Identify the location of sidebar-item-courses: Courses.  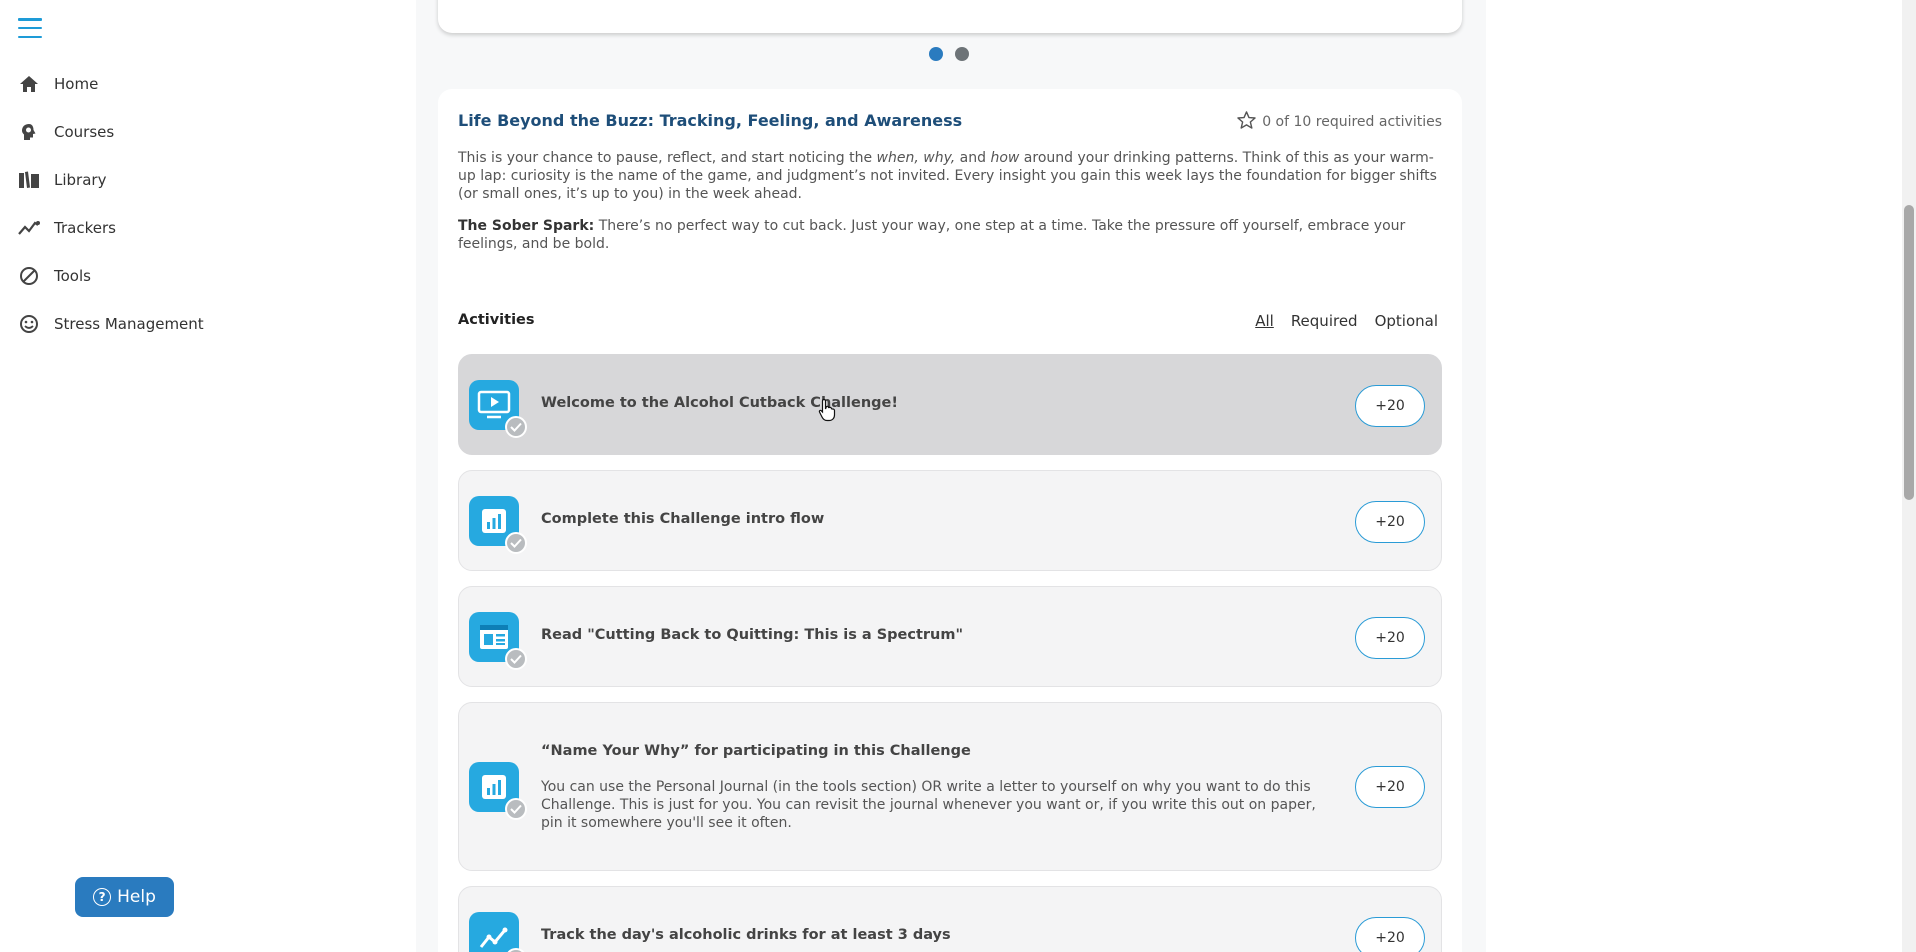
(111, 132).